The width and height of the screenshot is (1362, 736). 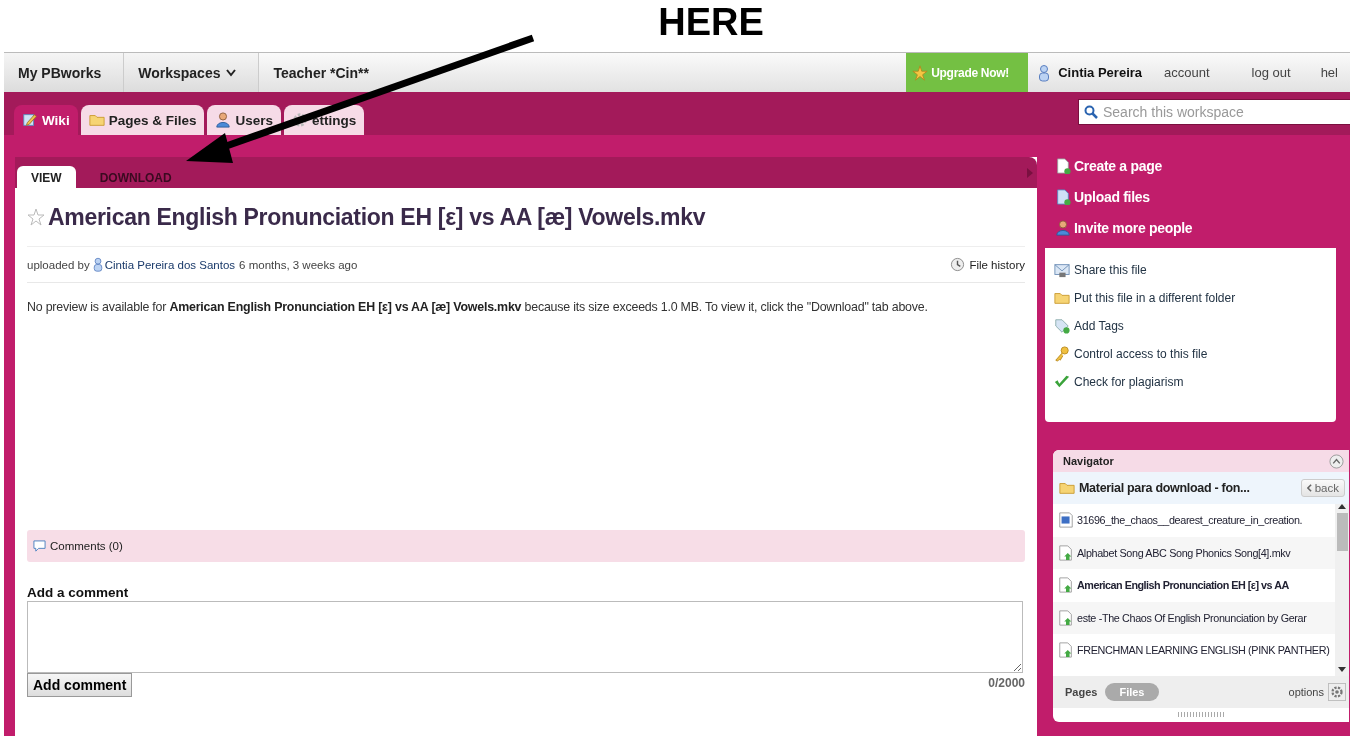 I want to click on file-action-link: Control access to this file, so click(x=1195, y=353).